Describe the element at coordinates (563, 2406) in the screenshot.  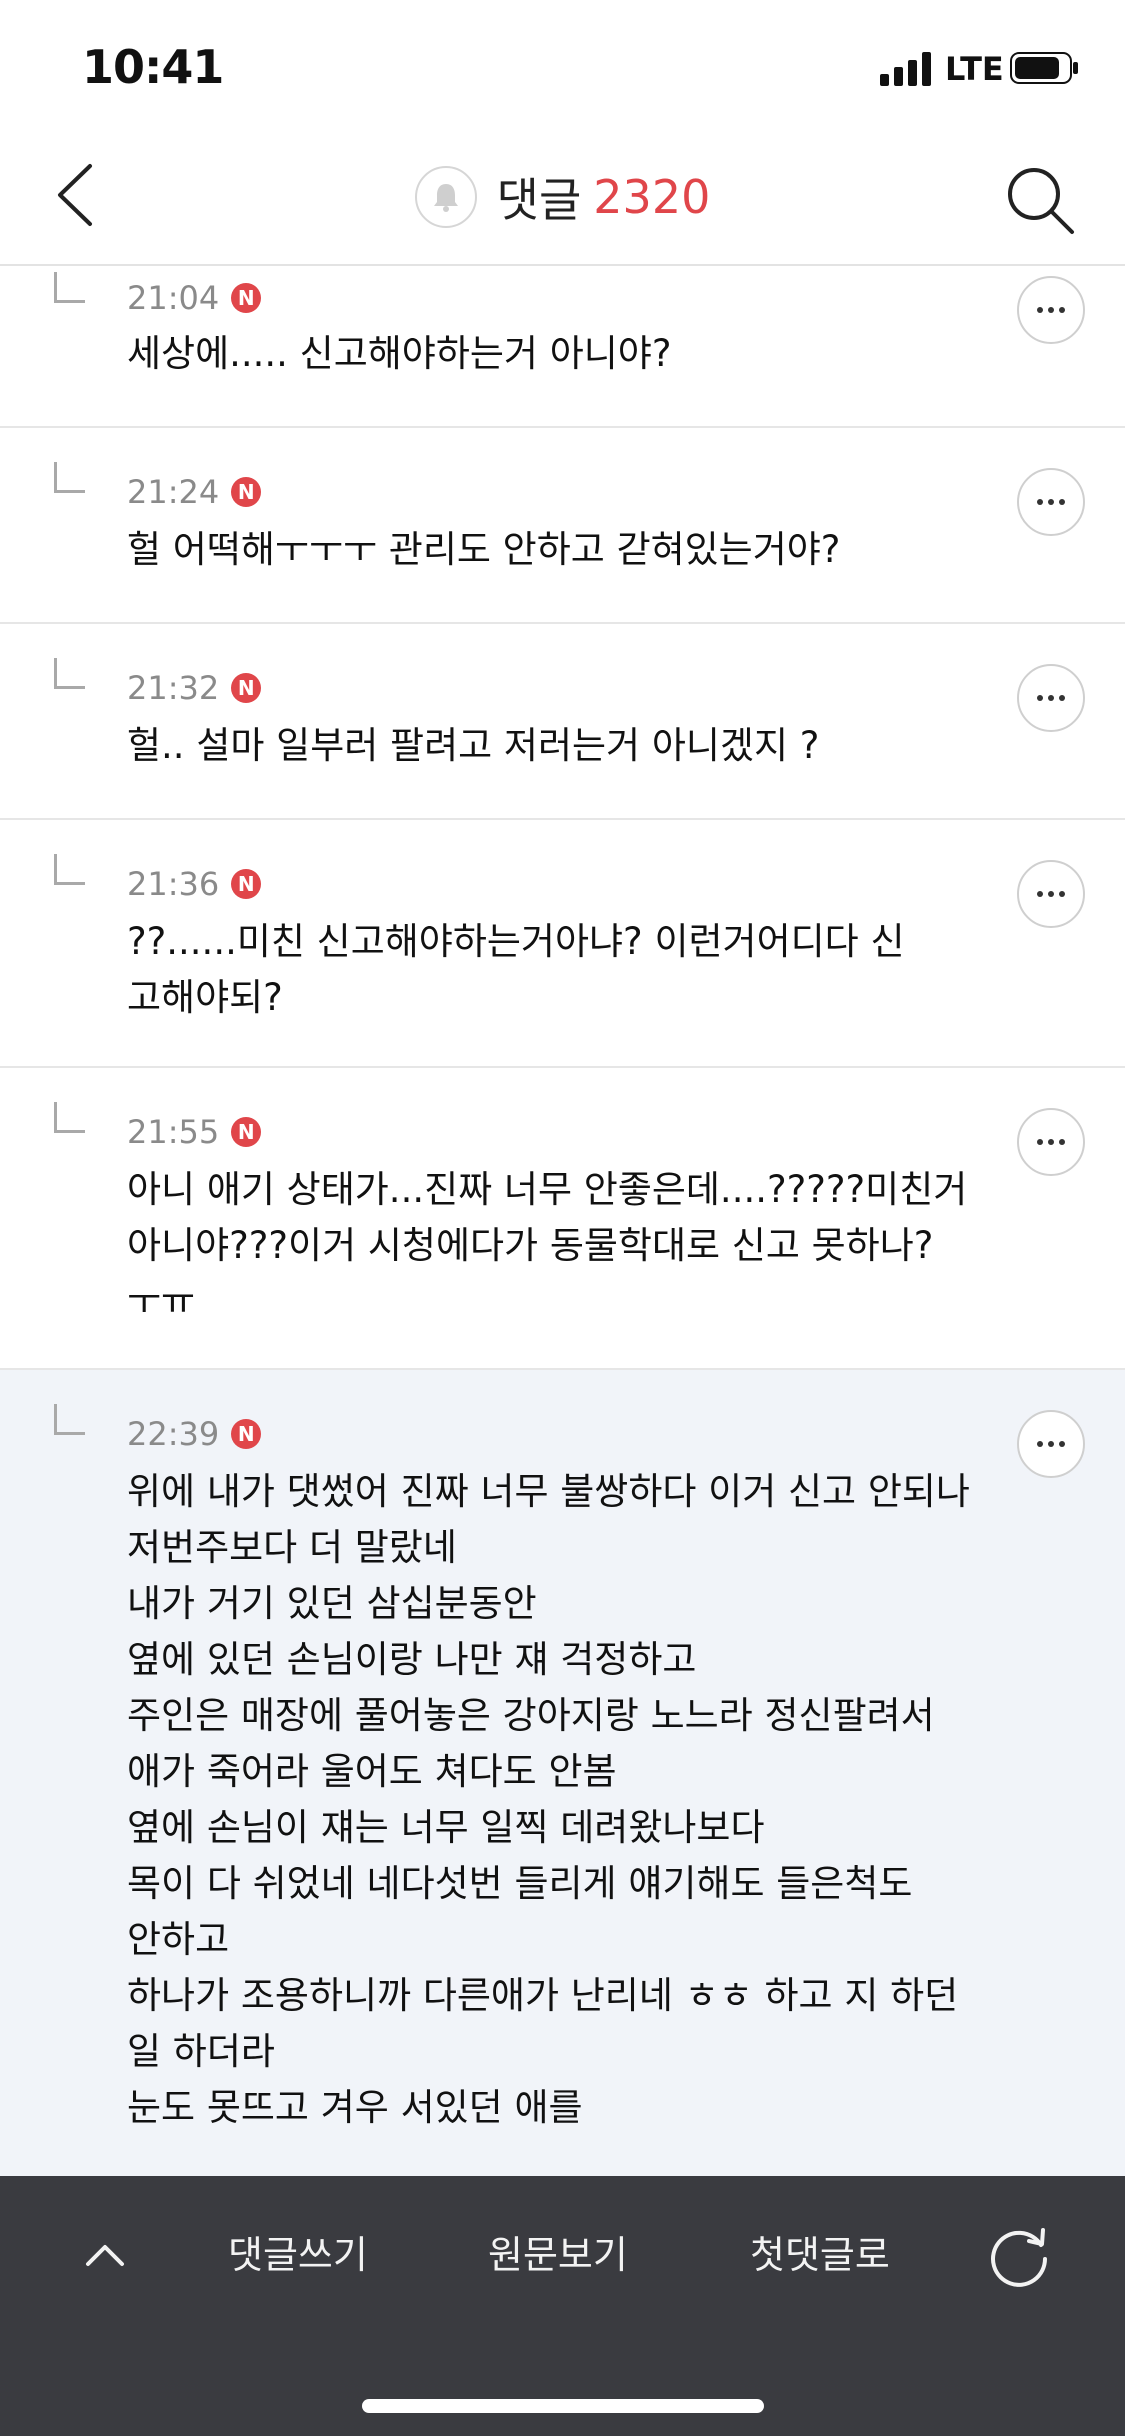
I see `home-indicator` at that location.